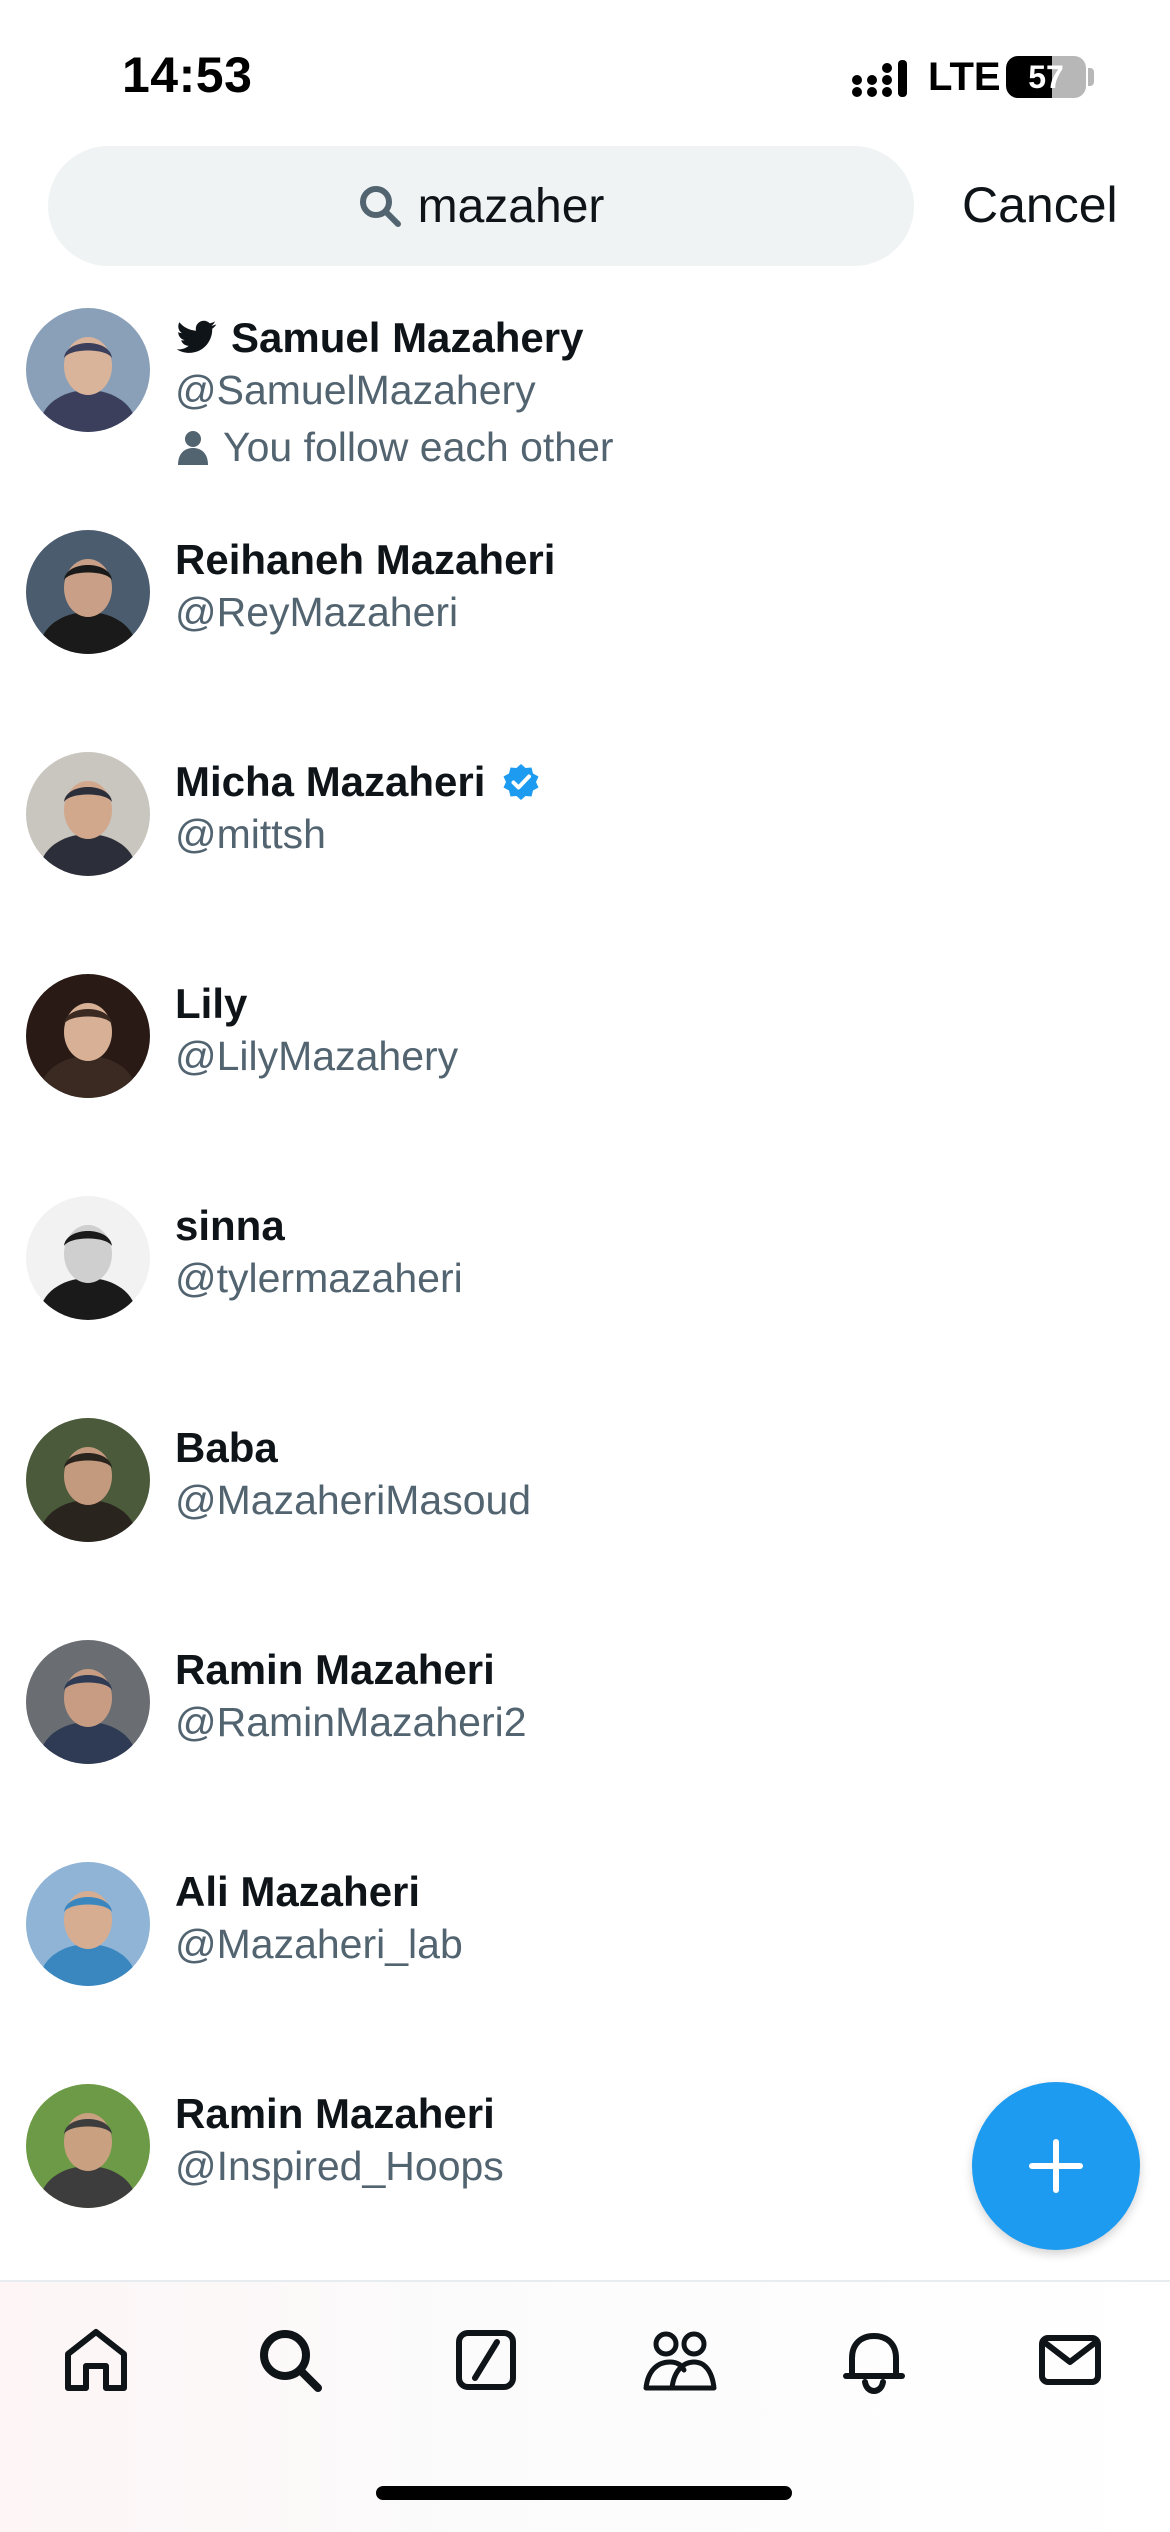 The image size is (1170, 2532). I want to click on plus-icon, so click(1056, 2166).